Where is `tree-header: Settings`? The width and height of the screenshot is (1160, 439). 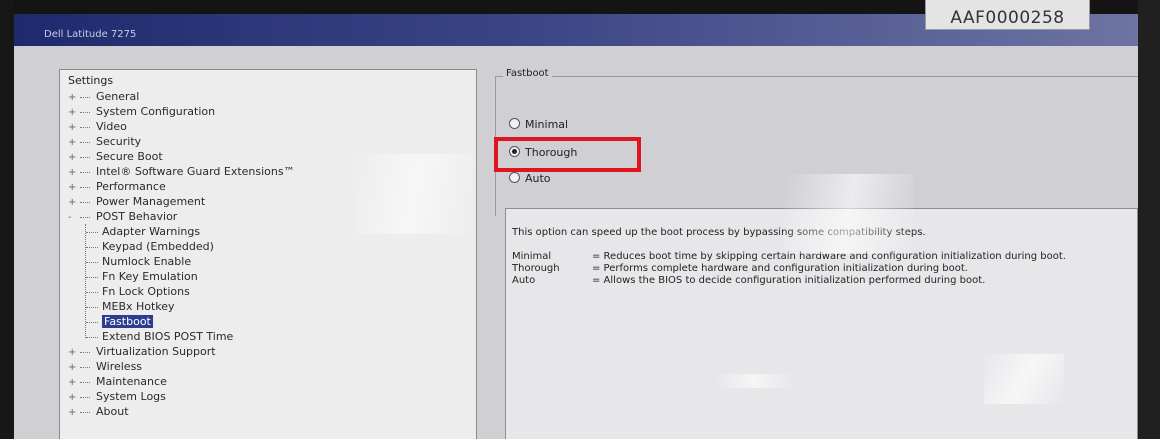
tree-header: Settings is located at coordinates (91, 80).